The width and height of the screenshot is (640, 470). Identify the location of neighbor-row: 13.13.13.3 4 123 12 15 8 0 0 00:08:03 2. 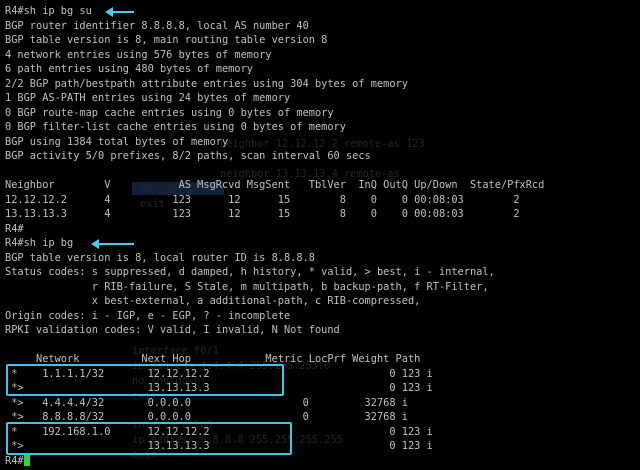
(262, 214).